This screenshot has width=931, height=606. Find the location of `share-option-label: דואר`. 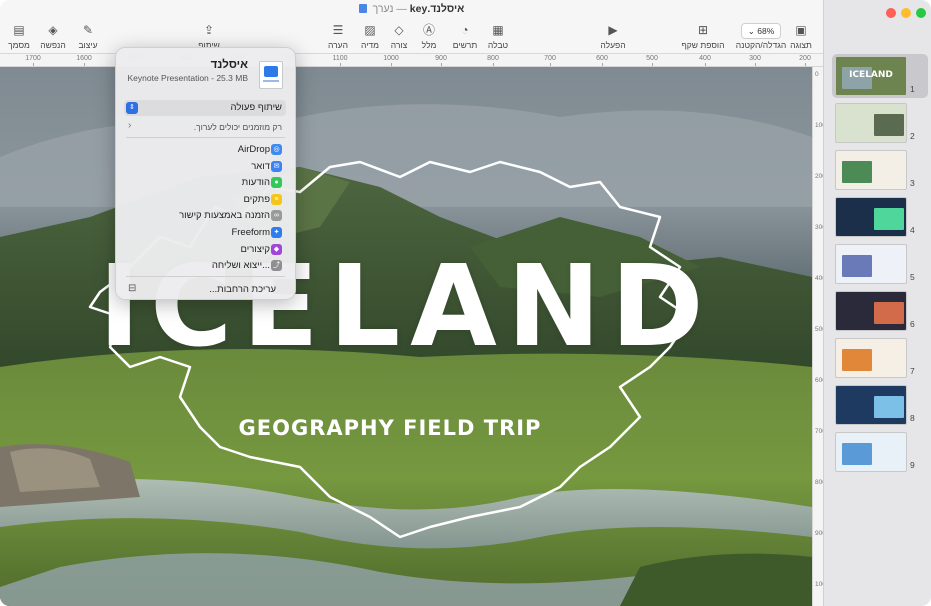

share-option-label: דואר is located at coordinates (260, 166).